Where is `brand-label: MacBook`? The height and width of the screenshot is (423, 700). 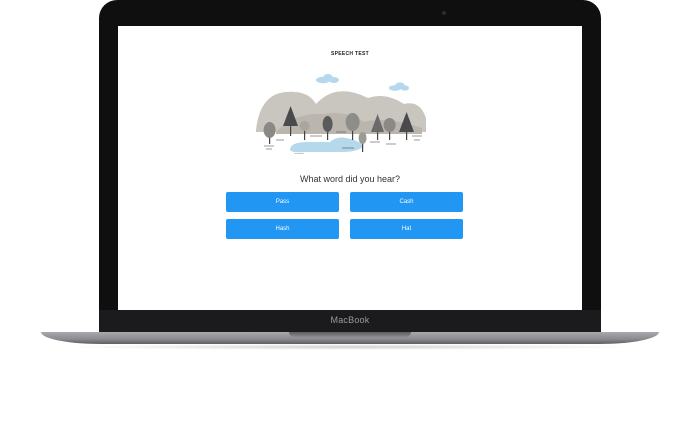
brand-label: MacBook is located at coordinates (350, 320).